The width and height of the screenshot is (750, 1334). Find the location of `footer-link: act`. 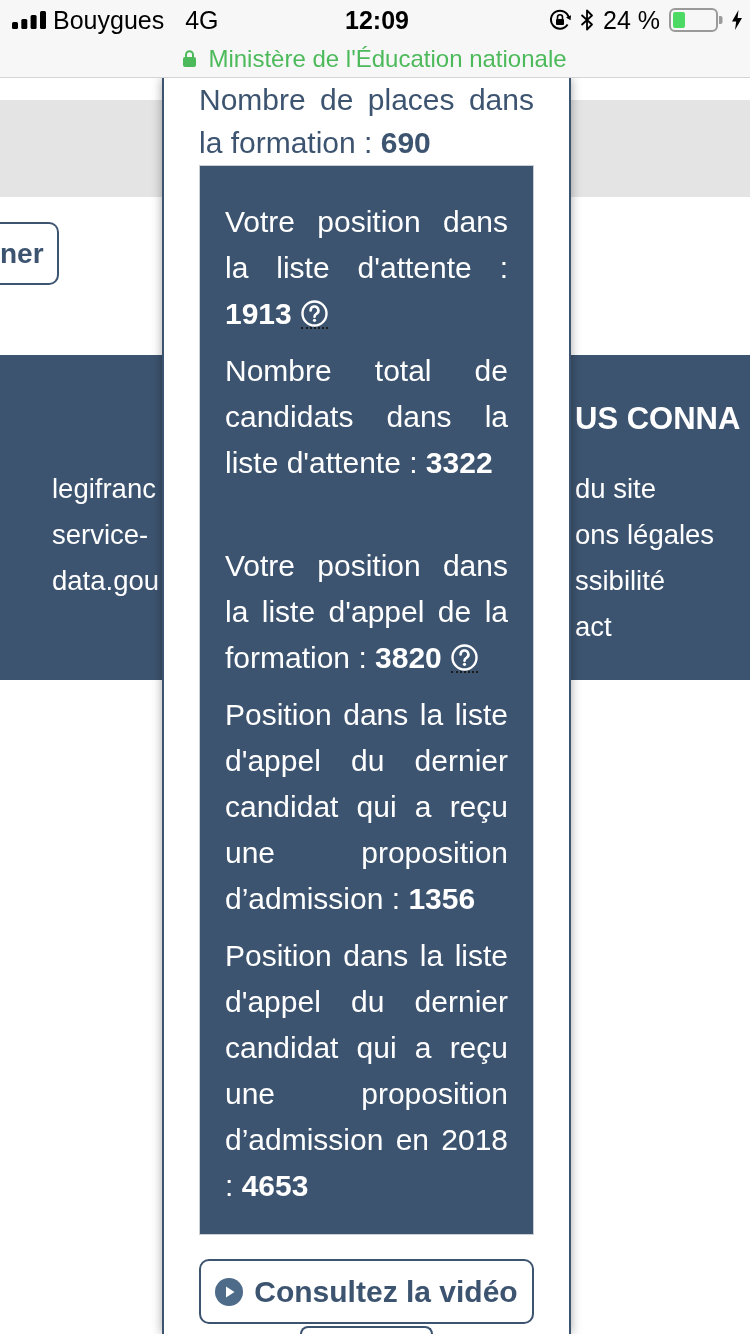

footer-link: act is located at coordinates (593, 627).